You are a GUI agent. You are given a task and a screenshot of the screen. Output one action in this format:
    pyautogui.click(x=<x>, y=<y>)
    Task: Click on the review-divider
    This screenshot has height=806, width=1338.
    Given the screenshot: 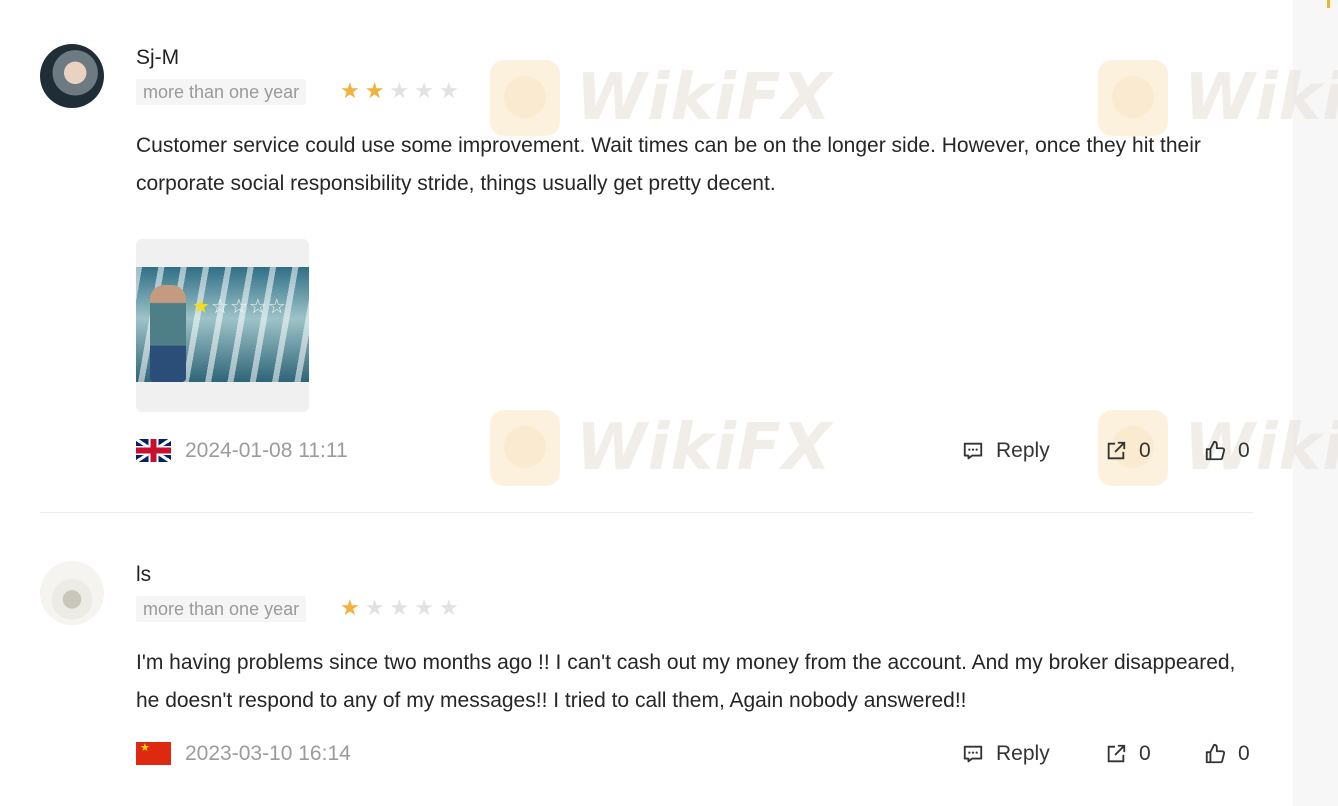 What is the action you would take?
    pyautogui.click(x=646, y=512)
    